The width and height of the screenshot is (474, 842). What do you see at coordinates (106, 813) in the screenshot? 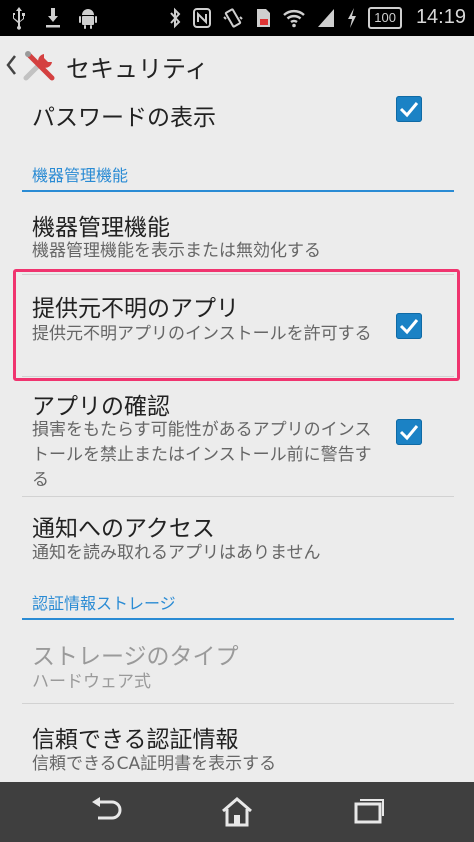
I see `back-icon` at bounding box center [106, 813].